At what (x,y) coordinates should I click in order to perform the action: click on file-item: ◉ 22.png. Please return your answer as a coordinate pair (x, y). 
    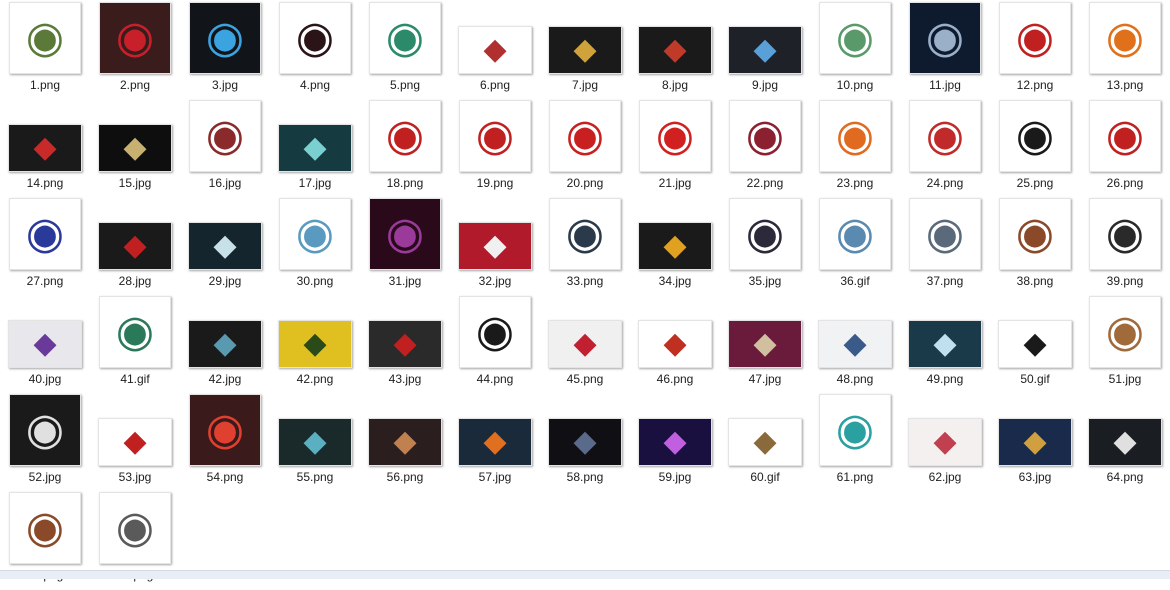
    Looking at the image, I should click on (765, 149).